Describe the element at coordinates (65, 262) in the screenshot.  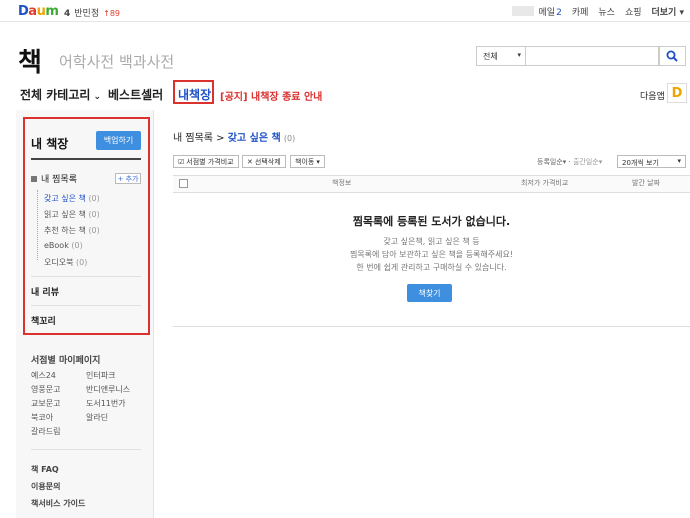
I see `sidebar-item-audiobook: 오디오북 (0)` at that location.